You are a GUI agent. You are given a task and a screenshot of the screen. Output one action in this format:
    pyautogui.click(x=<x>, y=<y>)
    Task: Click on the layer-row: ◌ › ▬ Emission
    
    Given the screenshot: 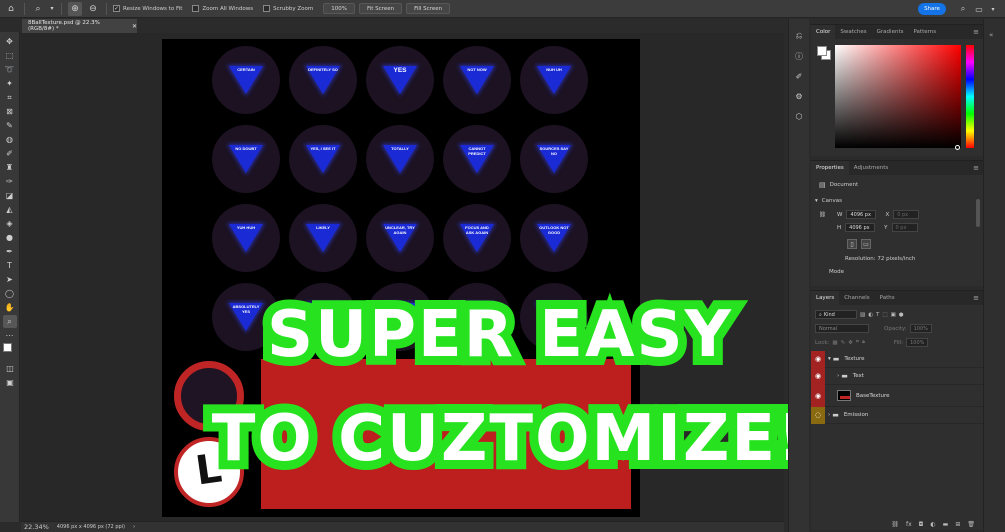 What is the action you would take?
    pyautogui.click(x=897, y=415)
    